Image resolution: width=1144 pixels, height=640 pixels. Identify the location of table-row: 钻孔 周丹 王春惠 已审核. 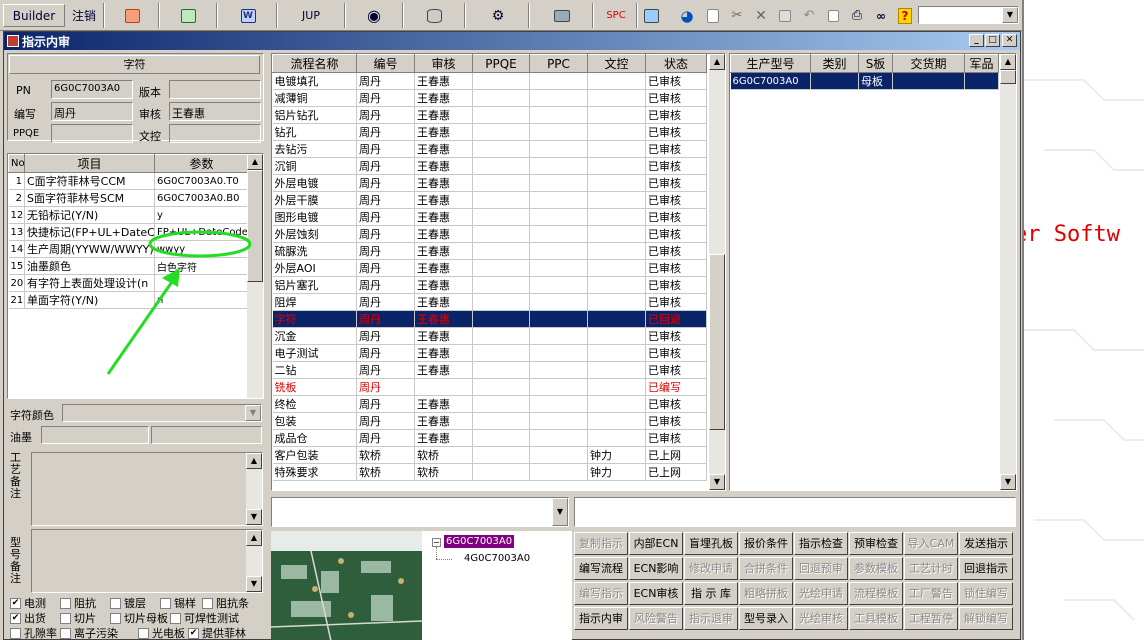
(489, 132).